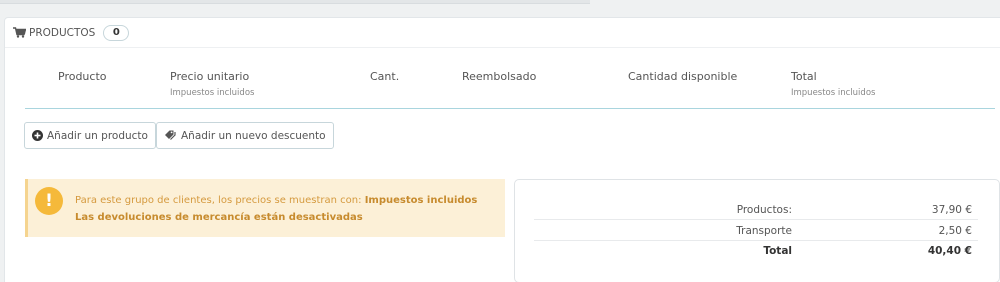 Image resolution: width=1000 pixels, height=282 pixels. Describe the element at coordinates (955, 231) in the screenshot. I see `summary-value: 2,50 €` at that location.